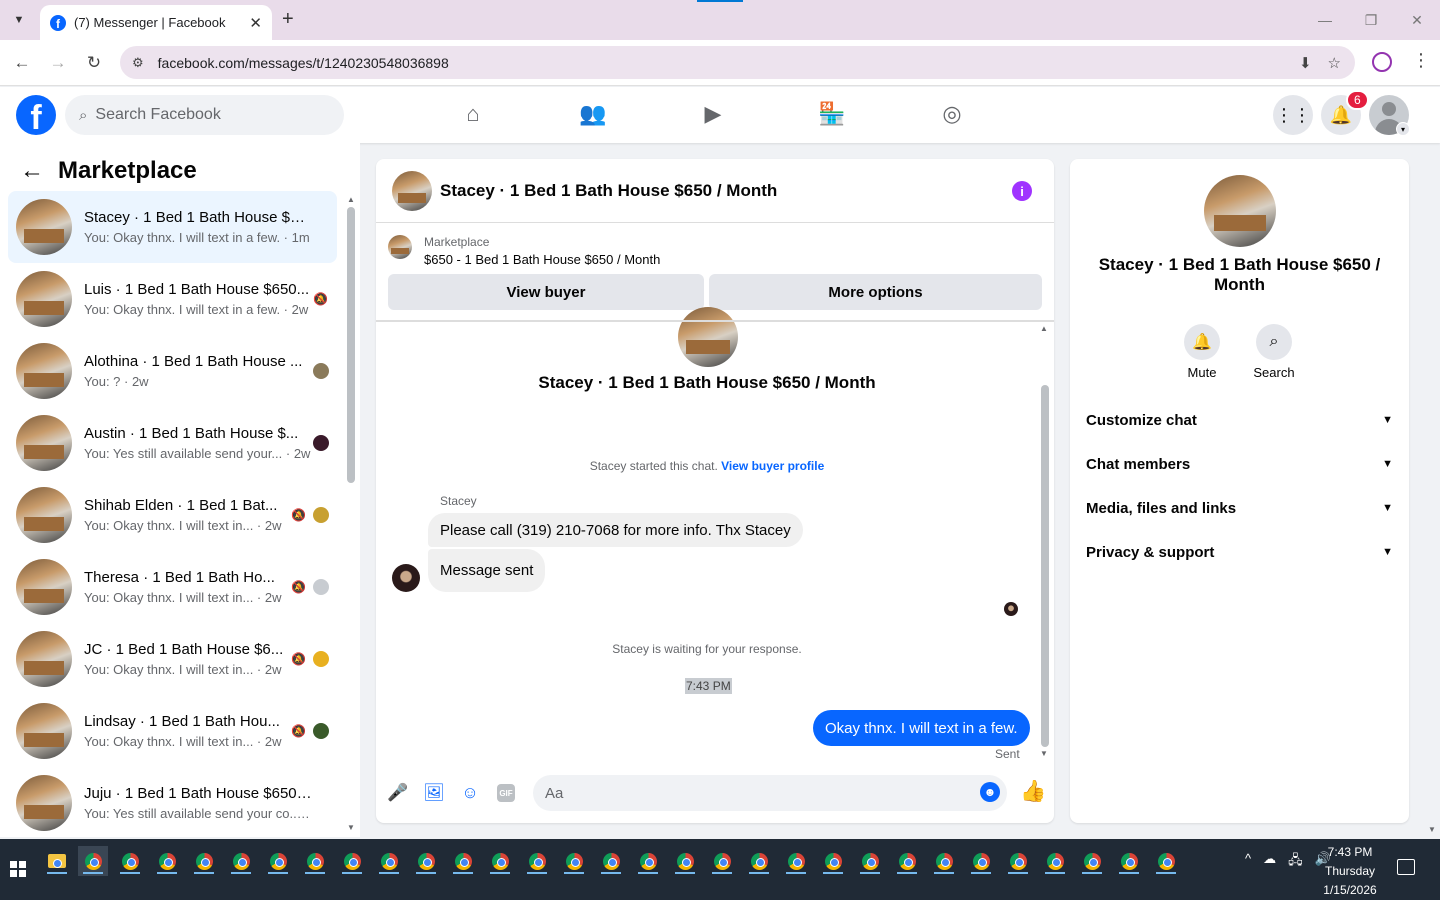  What do you see at coordinates (351, 827) in the screenshot?
I see `scroll-down-arrow-icon: ▼` at bounding box center [351, 827].